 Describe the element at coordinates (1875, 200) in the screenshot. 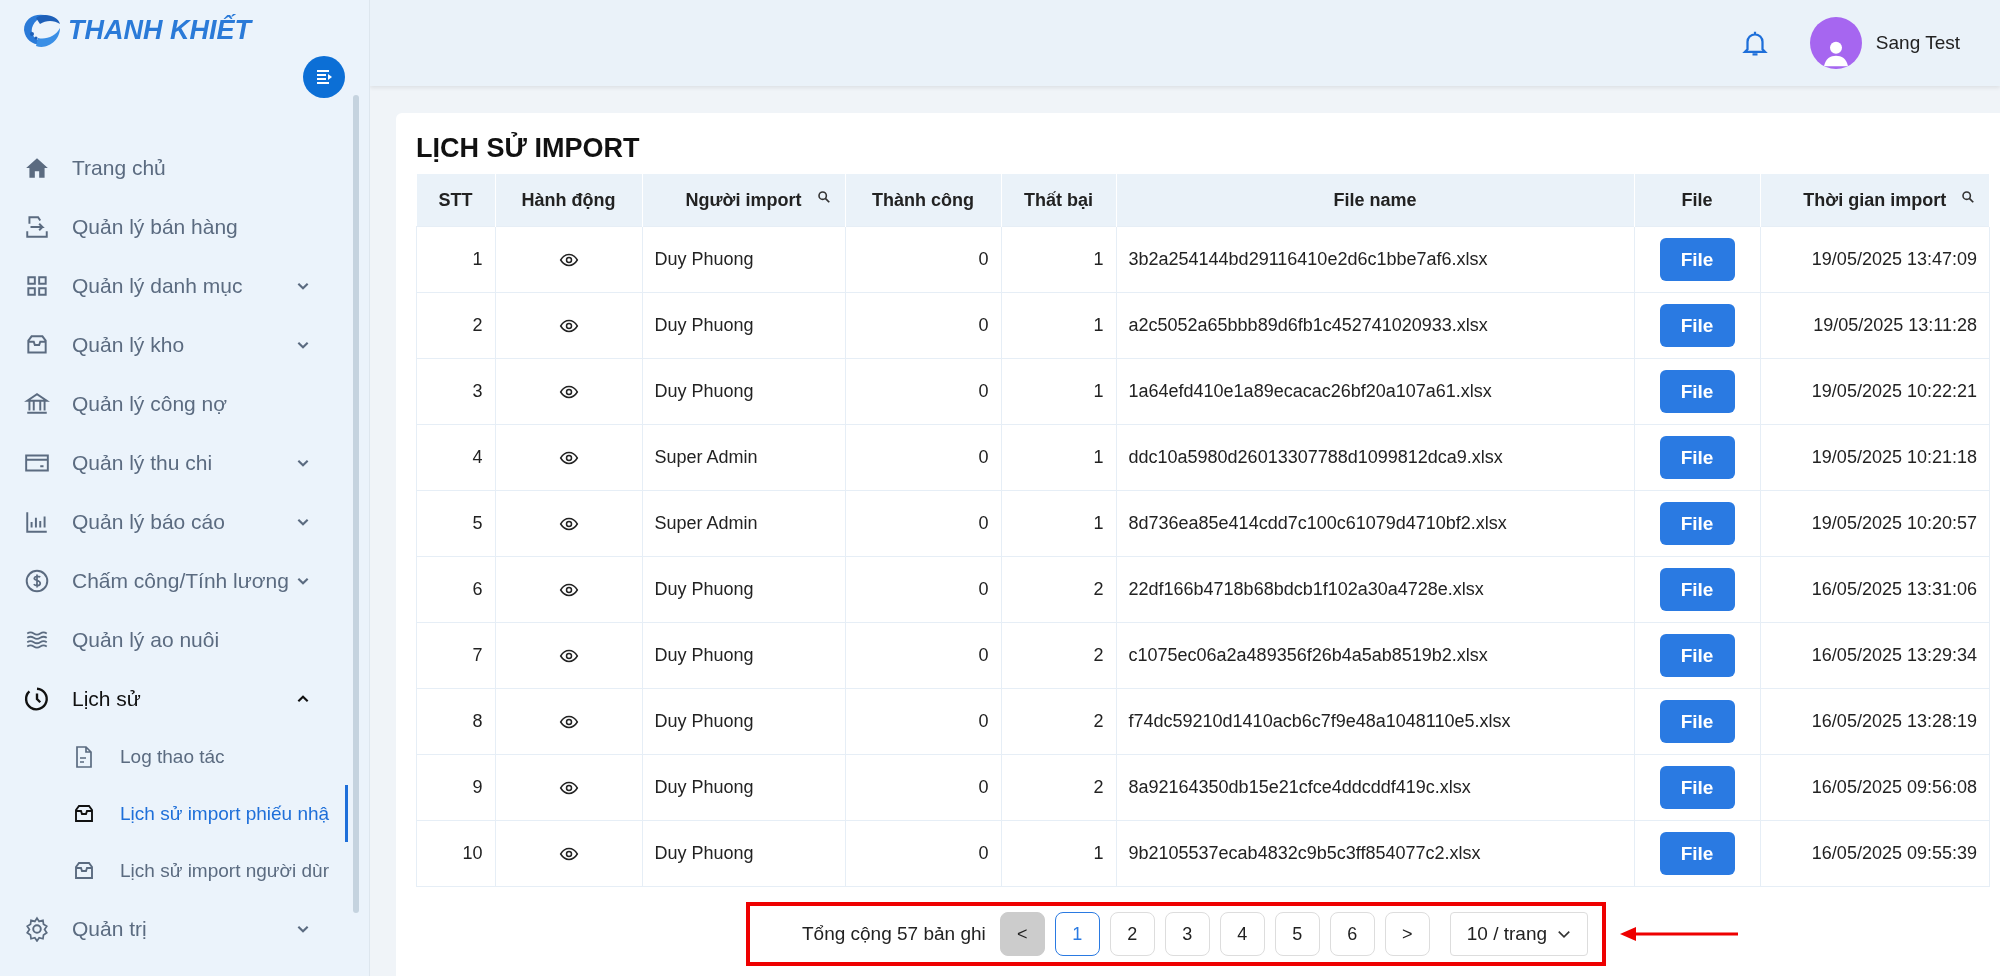

I see `column-header: Thời gian import` at that location.